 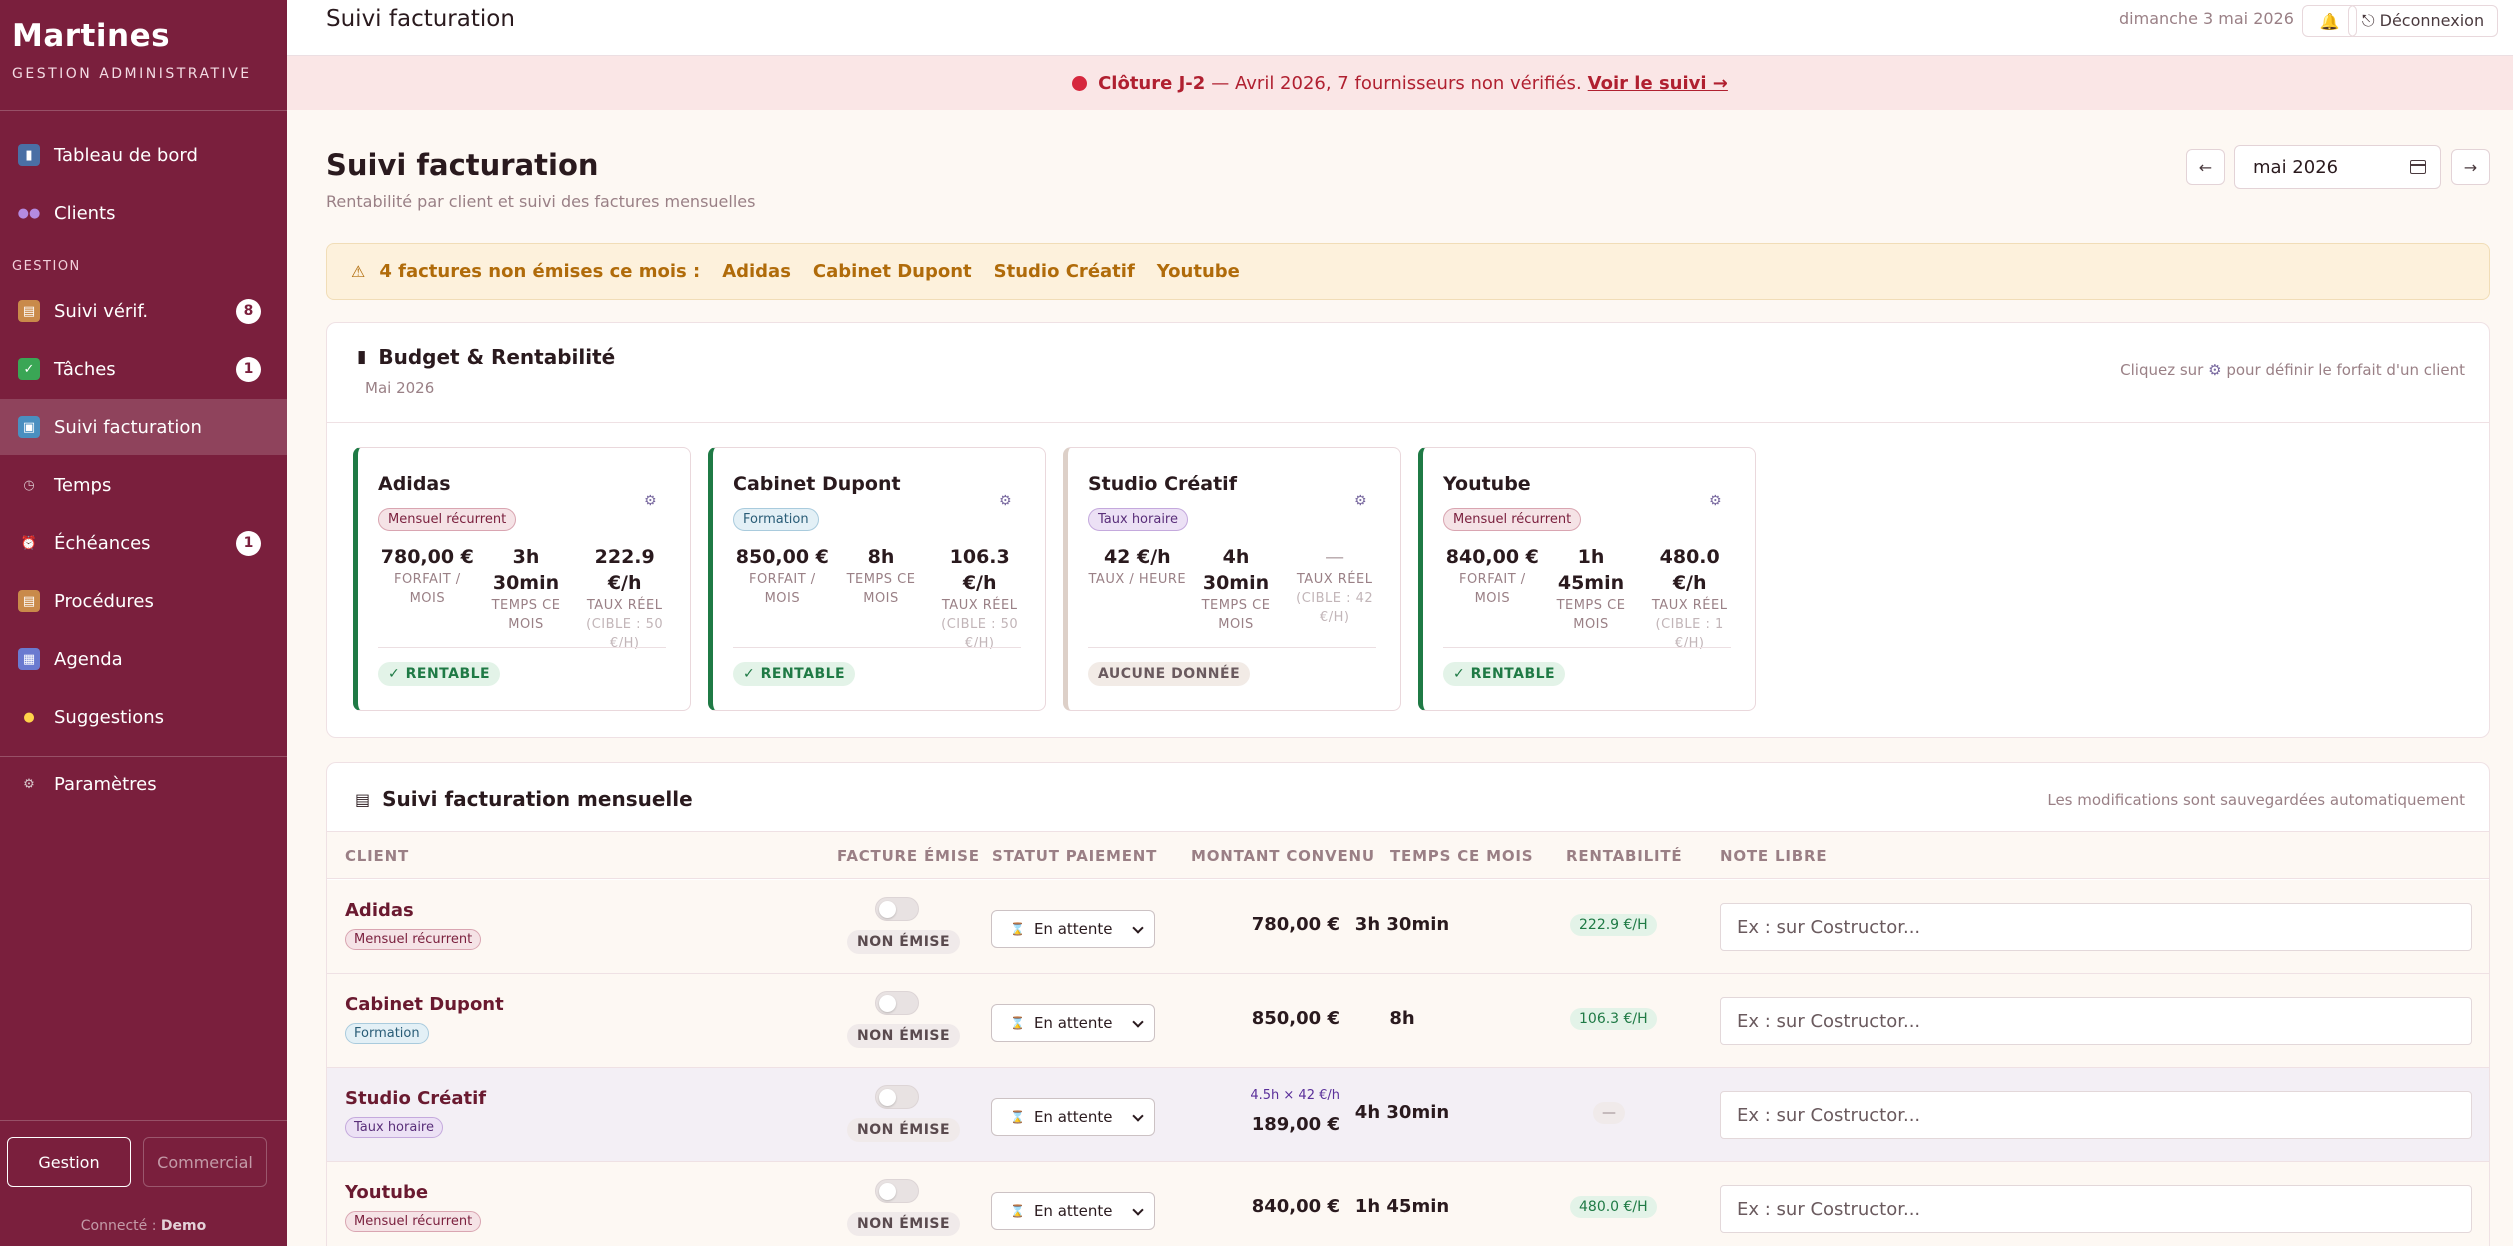 What do you see at coordinates (143, 659) in the screenshot?
I see `sidebar-item-agenda: ▦ Agenda` at bounding box center [143, 659].